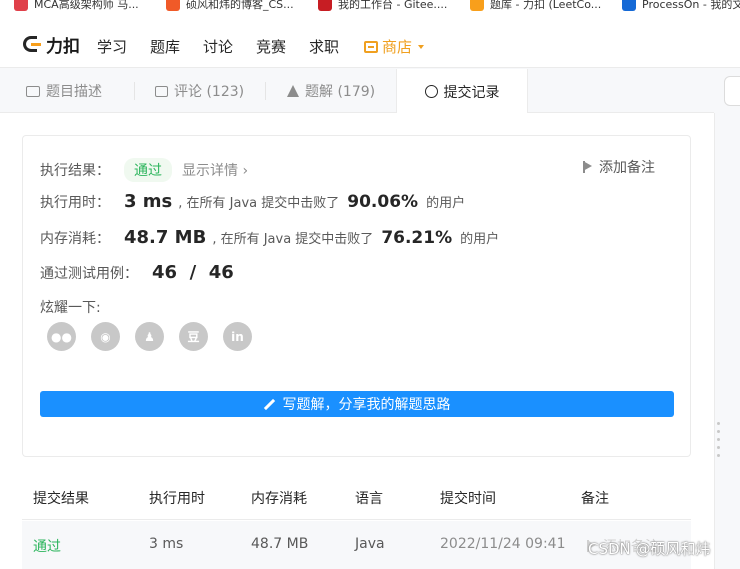  What do you see at coordinates (732, 91) in the screenshot?
I see `search-button` at bounding box center [732, 91].